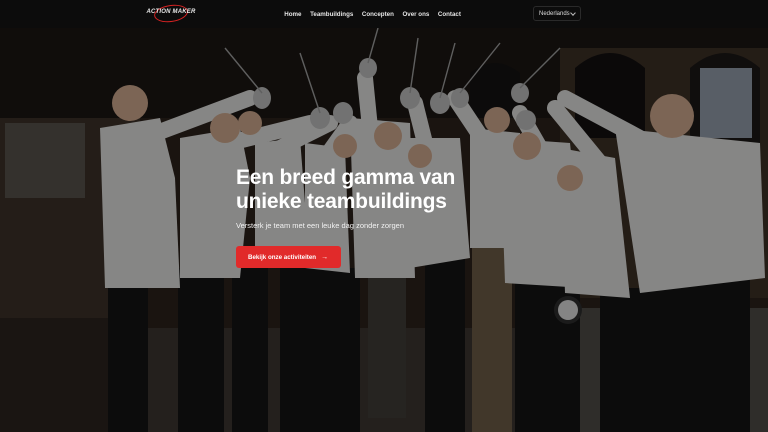  I want to click on view-activities-button: Bekijk onze activiteiten →, so click(288, 257).